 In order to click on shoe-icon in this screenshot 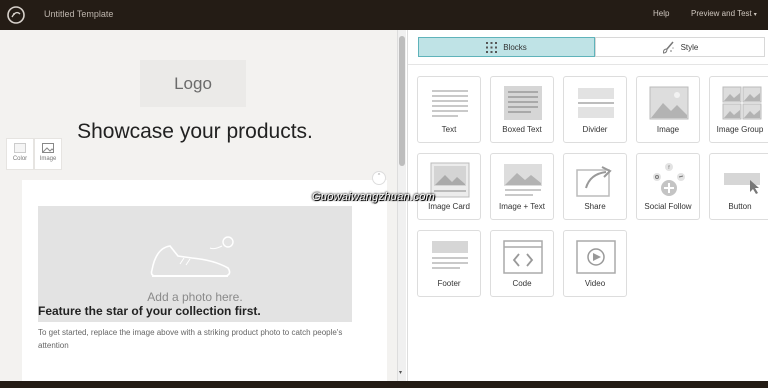, I will do `click(192, 256)`.